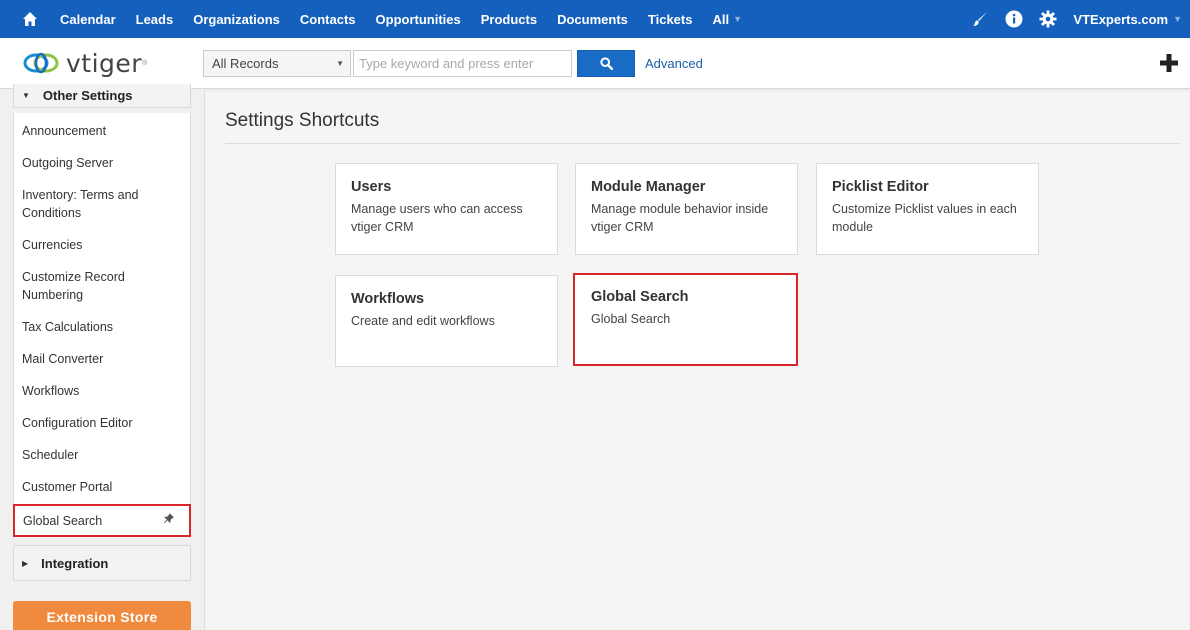 The width and height of the screenshot is (1190, 630). I want to click on sidebar-item-outgoing-server: Outgoing Server, so click(102, 161).